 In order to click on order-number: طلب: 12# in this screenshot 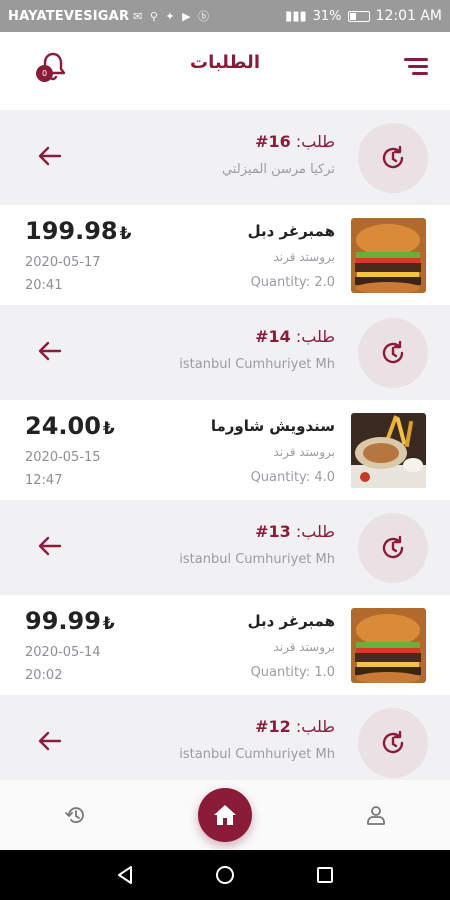, I will do `click(295, 726)`.